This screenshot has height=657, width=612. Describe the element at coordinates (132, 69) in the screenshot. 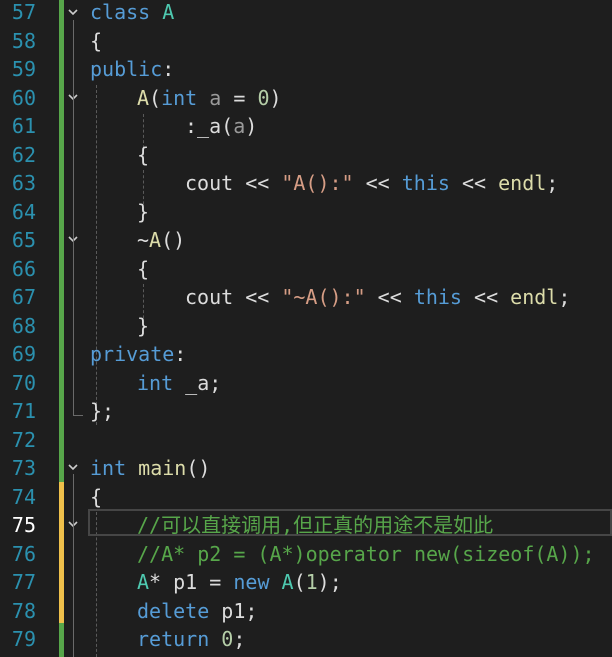

I see `code-line: public:` at that location.